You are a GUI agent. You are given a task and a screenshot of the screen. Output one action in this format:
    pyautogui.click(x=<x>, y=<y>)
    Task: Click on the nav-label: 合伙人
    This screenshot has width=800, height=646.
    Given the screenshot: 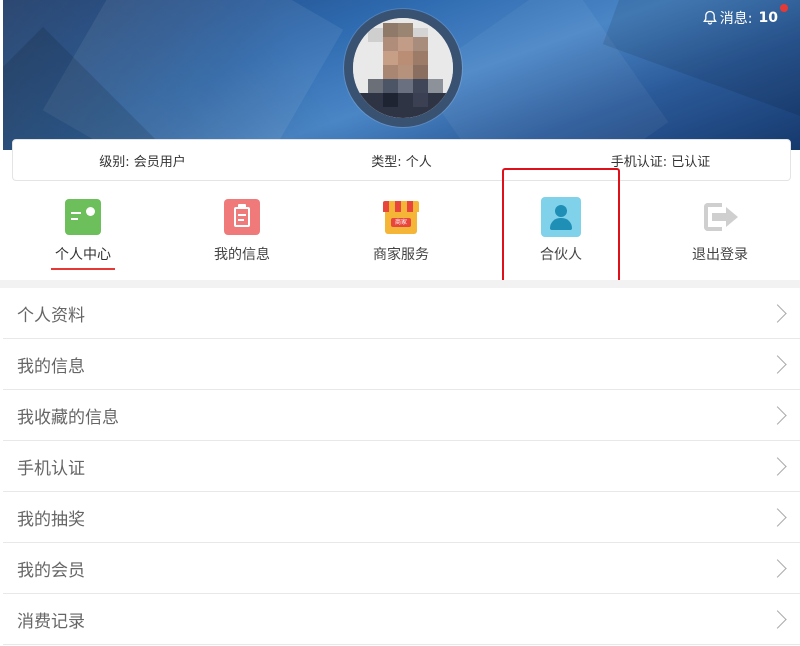 What is the action you would take?
    pyautogui.click(x=561, y=255)
    